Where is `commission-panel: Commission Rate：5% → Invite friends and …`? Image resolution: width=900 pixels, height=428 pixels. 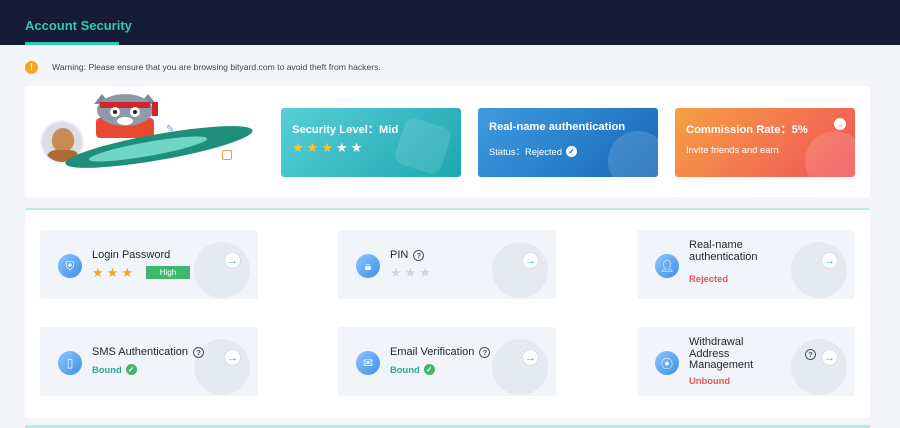
commission-panel: Commission Rate：5% → Invite friends and … is located at coordinates (765, 142).